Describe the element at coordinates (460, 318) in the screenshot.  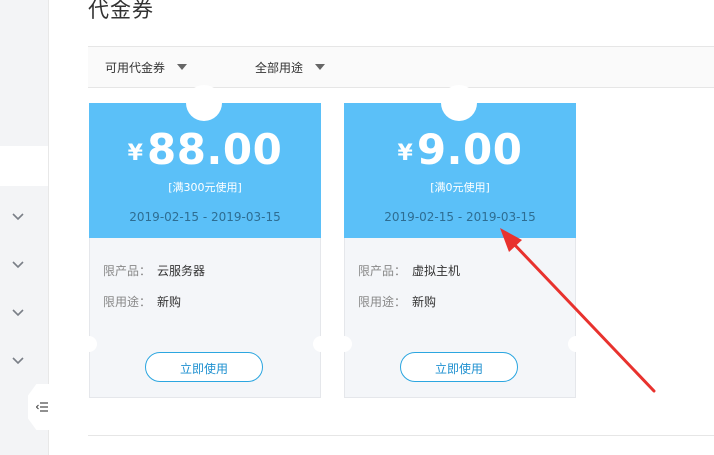
I see `coupon-body: 限产品： 虚拟主机 限用途： 新购 立即使用` at that location.